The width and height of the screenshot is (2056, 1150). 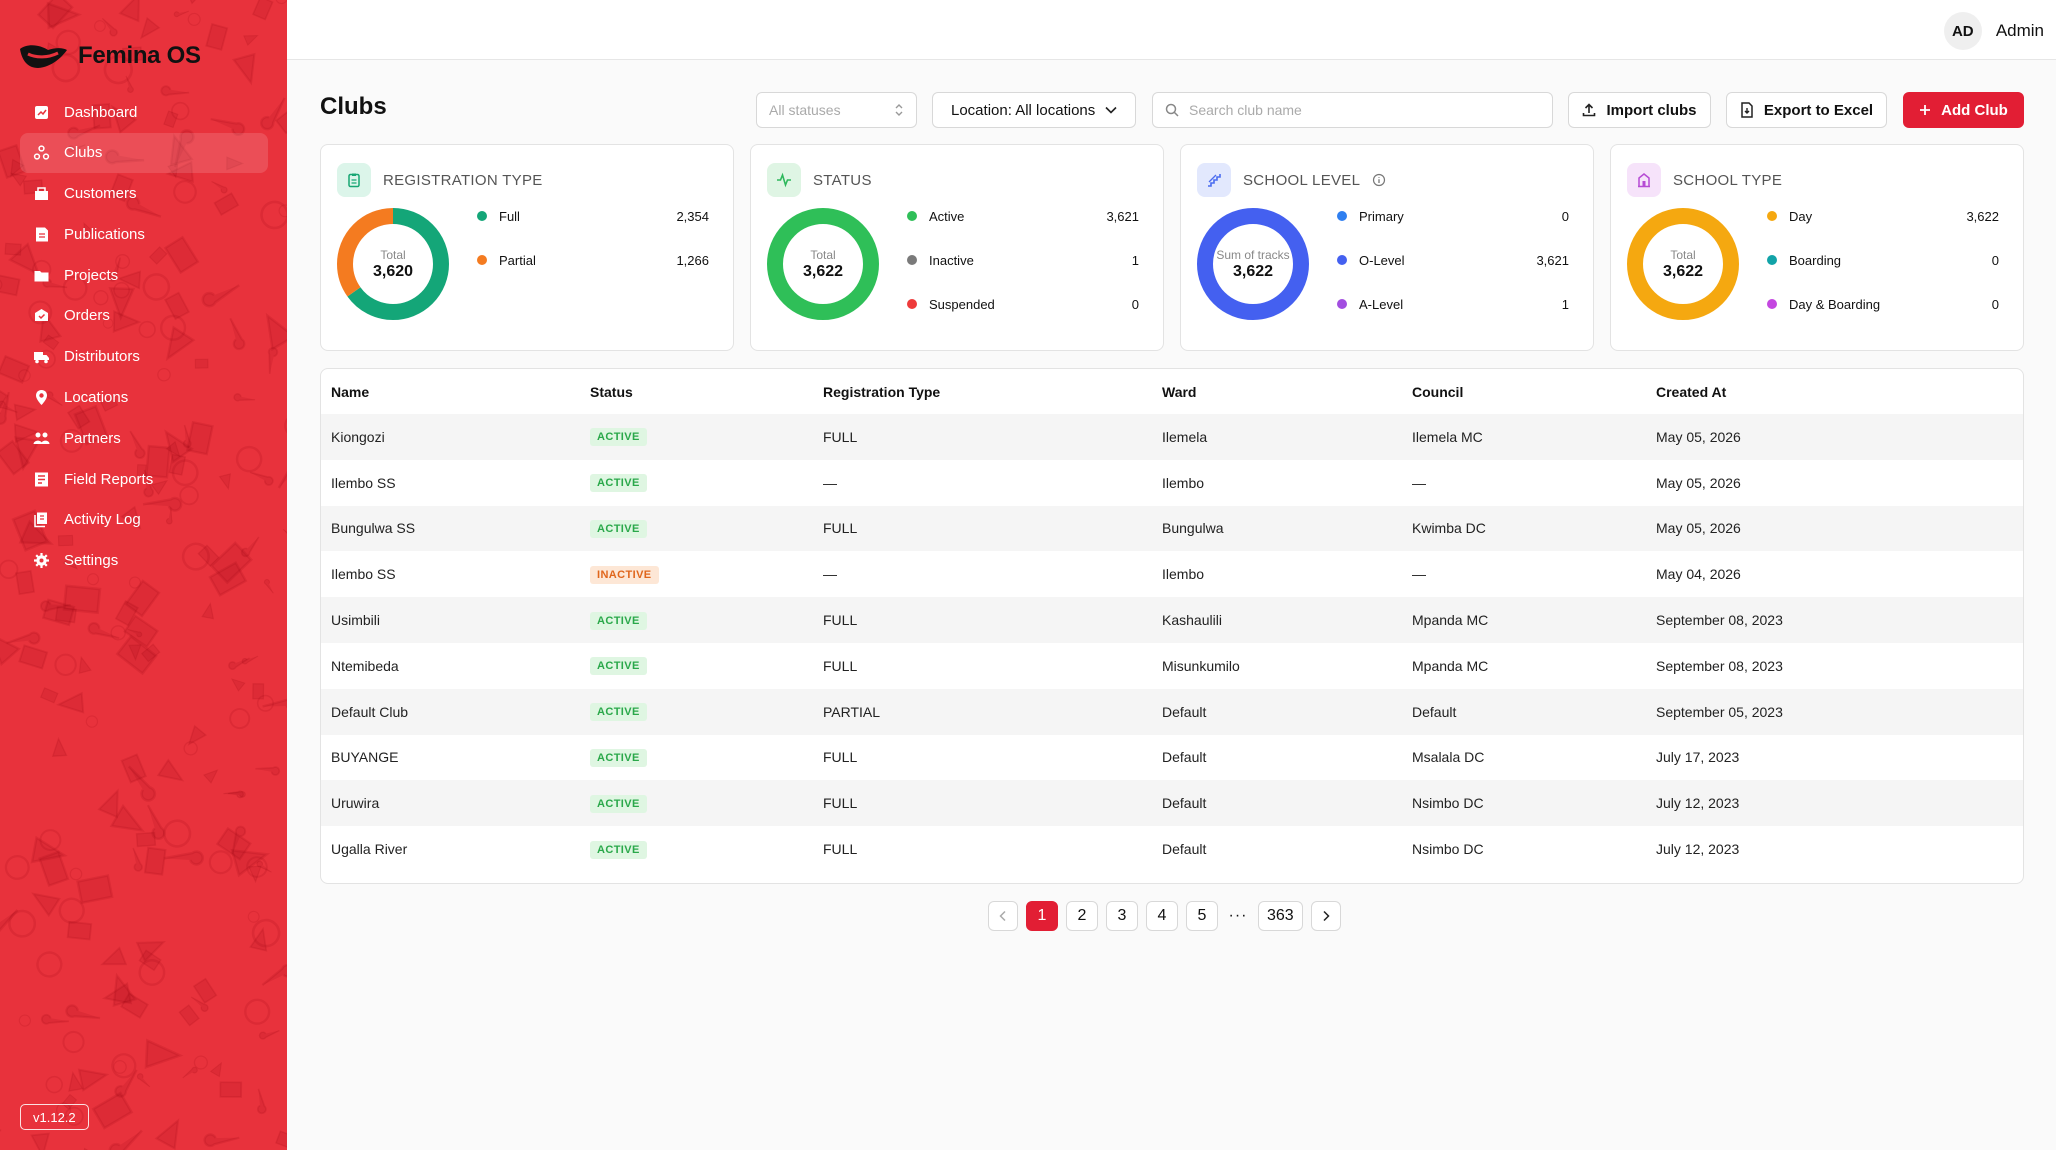 What do you see at coordinates (144, 275) in the screenshot?
I see `sidebar-item-projects: Projects` at bounding box center [144, 275].